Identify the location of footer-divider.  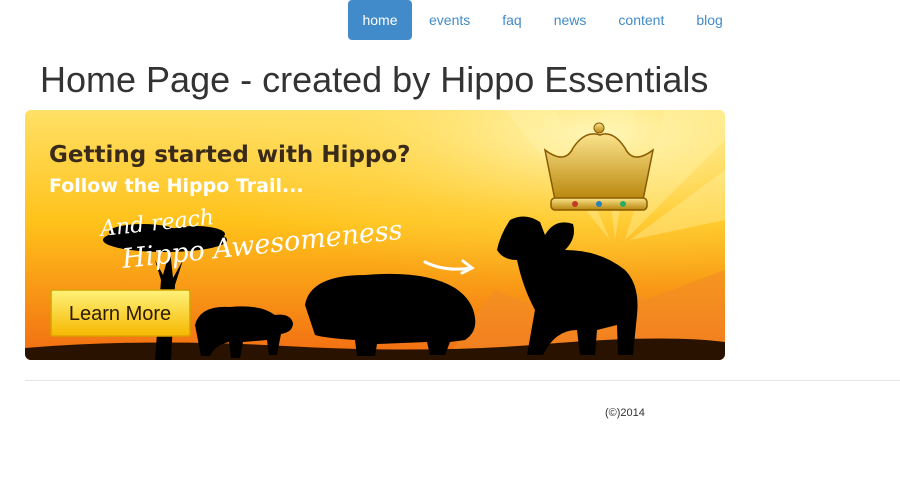
(462, 380).